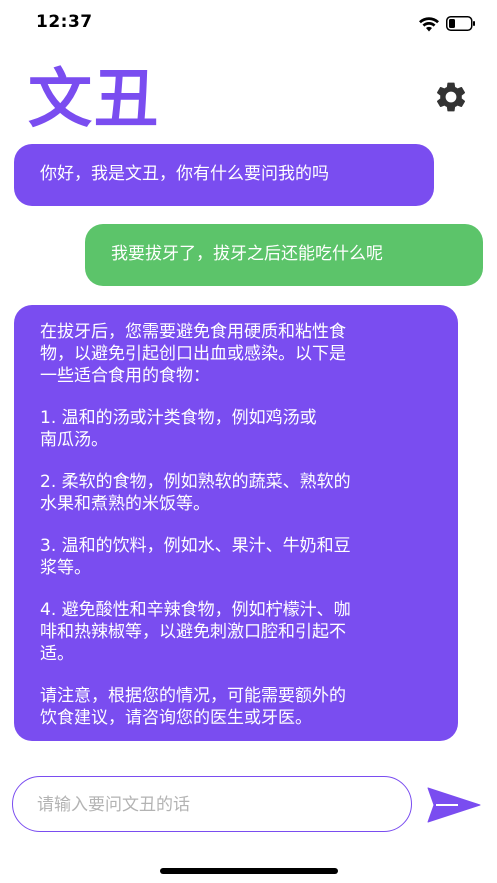 The height and width of the screenshot is (883, 497). Describe the element at coordinates (429, 24) in the screenshot. I see `wifi-icon` at that location.